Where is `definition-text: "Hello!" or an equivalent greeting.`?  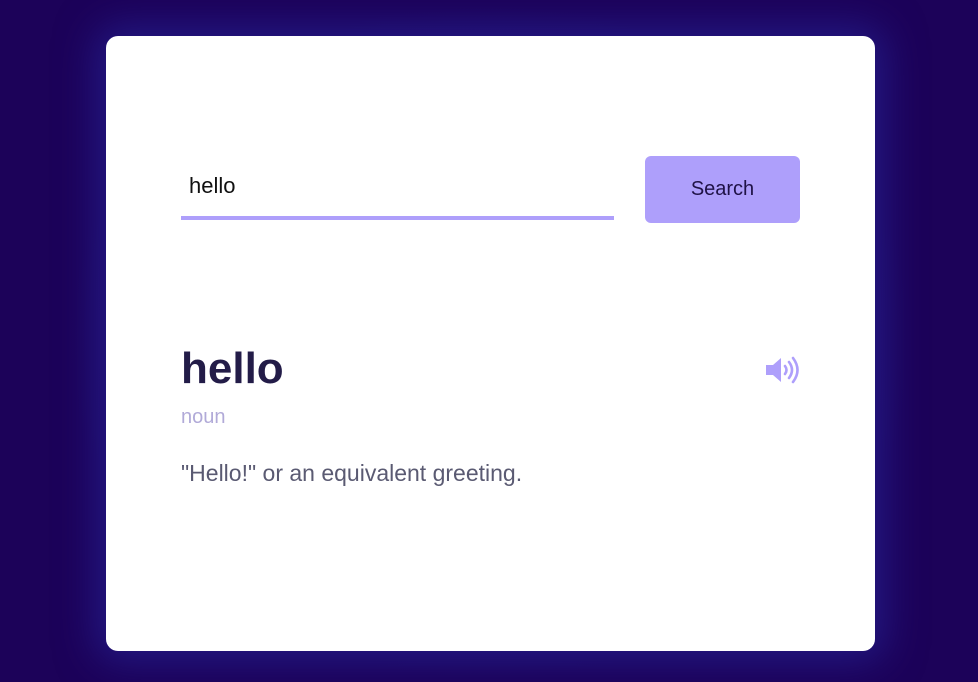 definition-text: "Hello!" or an equivalent greeting. is located at coordinates (352, 473).